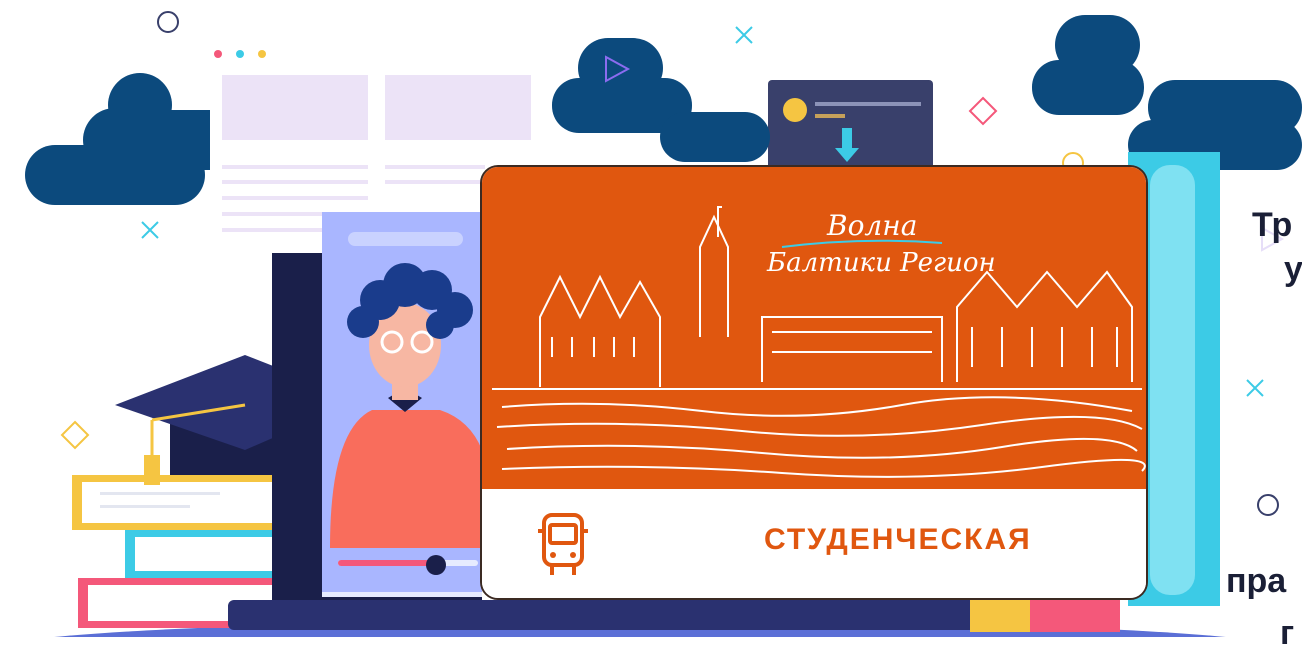 This screenshot has width=1302, height=653. What do you see at coordinates (1293, 269) in the screenshot?
I see `heading-fragment-2: у` at bounding box center [1293, 269].